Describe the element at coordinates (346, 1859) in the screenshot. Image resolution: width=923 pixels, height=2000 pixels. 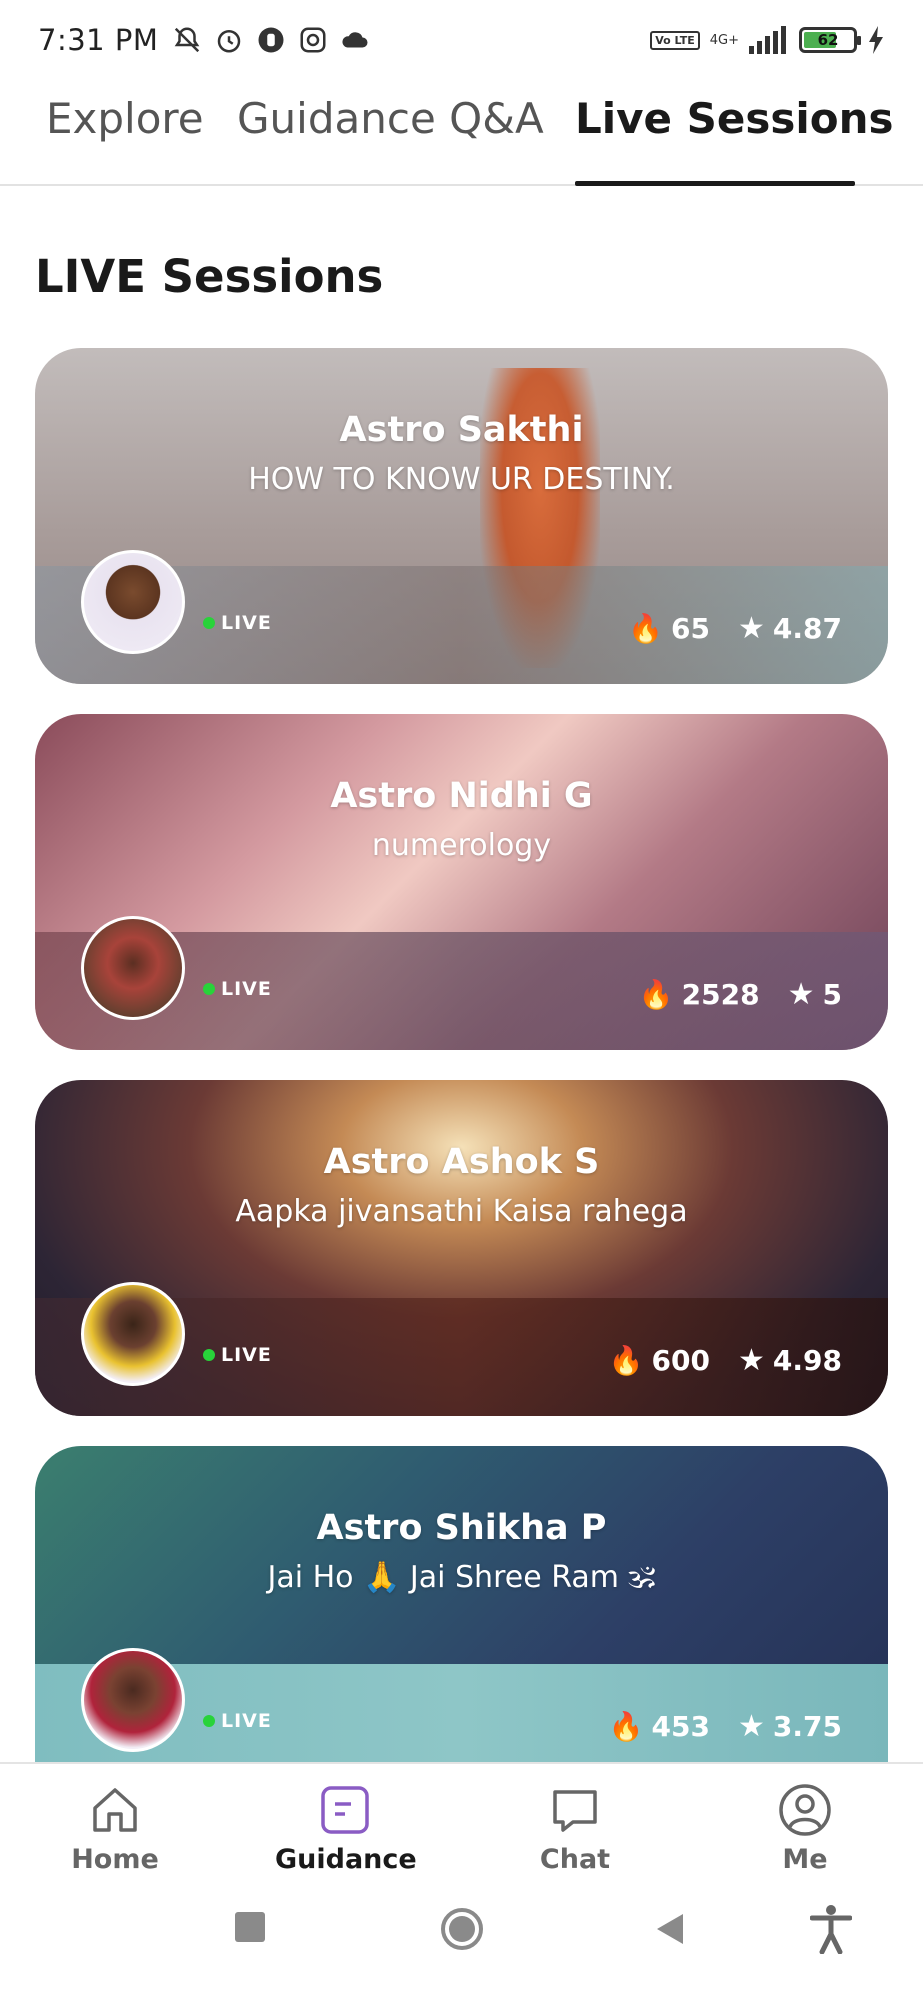
I see `nav-guidance-label: Guidance` at that location.